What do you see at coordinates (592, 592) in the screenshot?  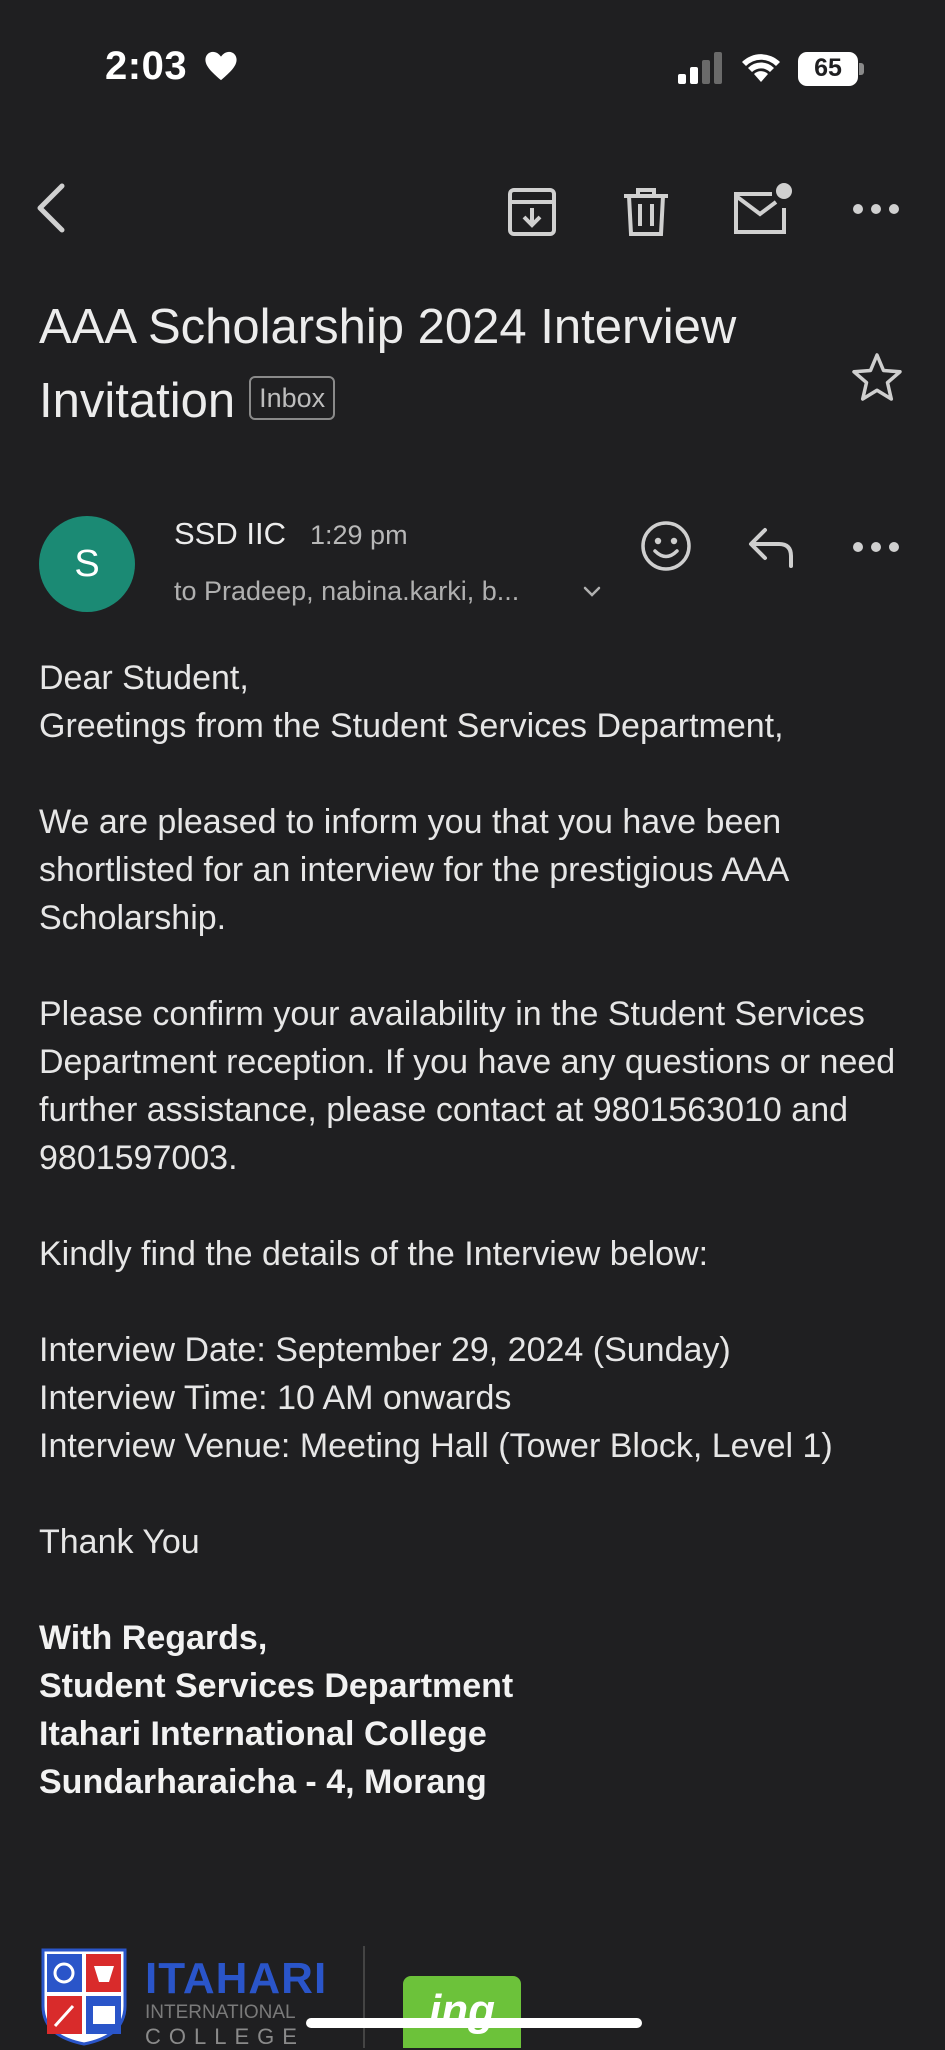 I see `chevron-down-icon` at bounding box center [592, 592].